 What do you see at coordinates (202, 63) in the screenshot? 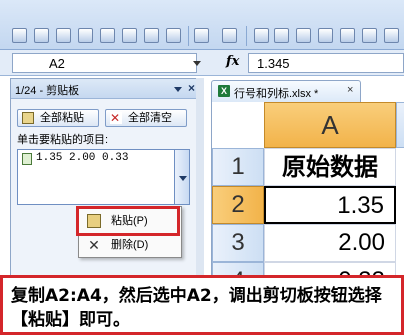
I see `formula-bar: A2 fx 1.345` at bounding box center [202, 63].